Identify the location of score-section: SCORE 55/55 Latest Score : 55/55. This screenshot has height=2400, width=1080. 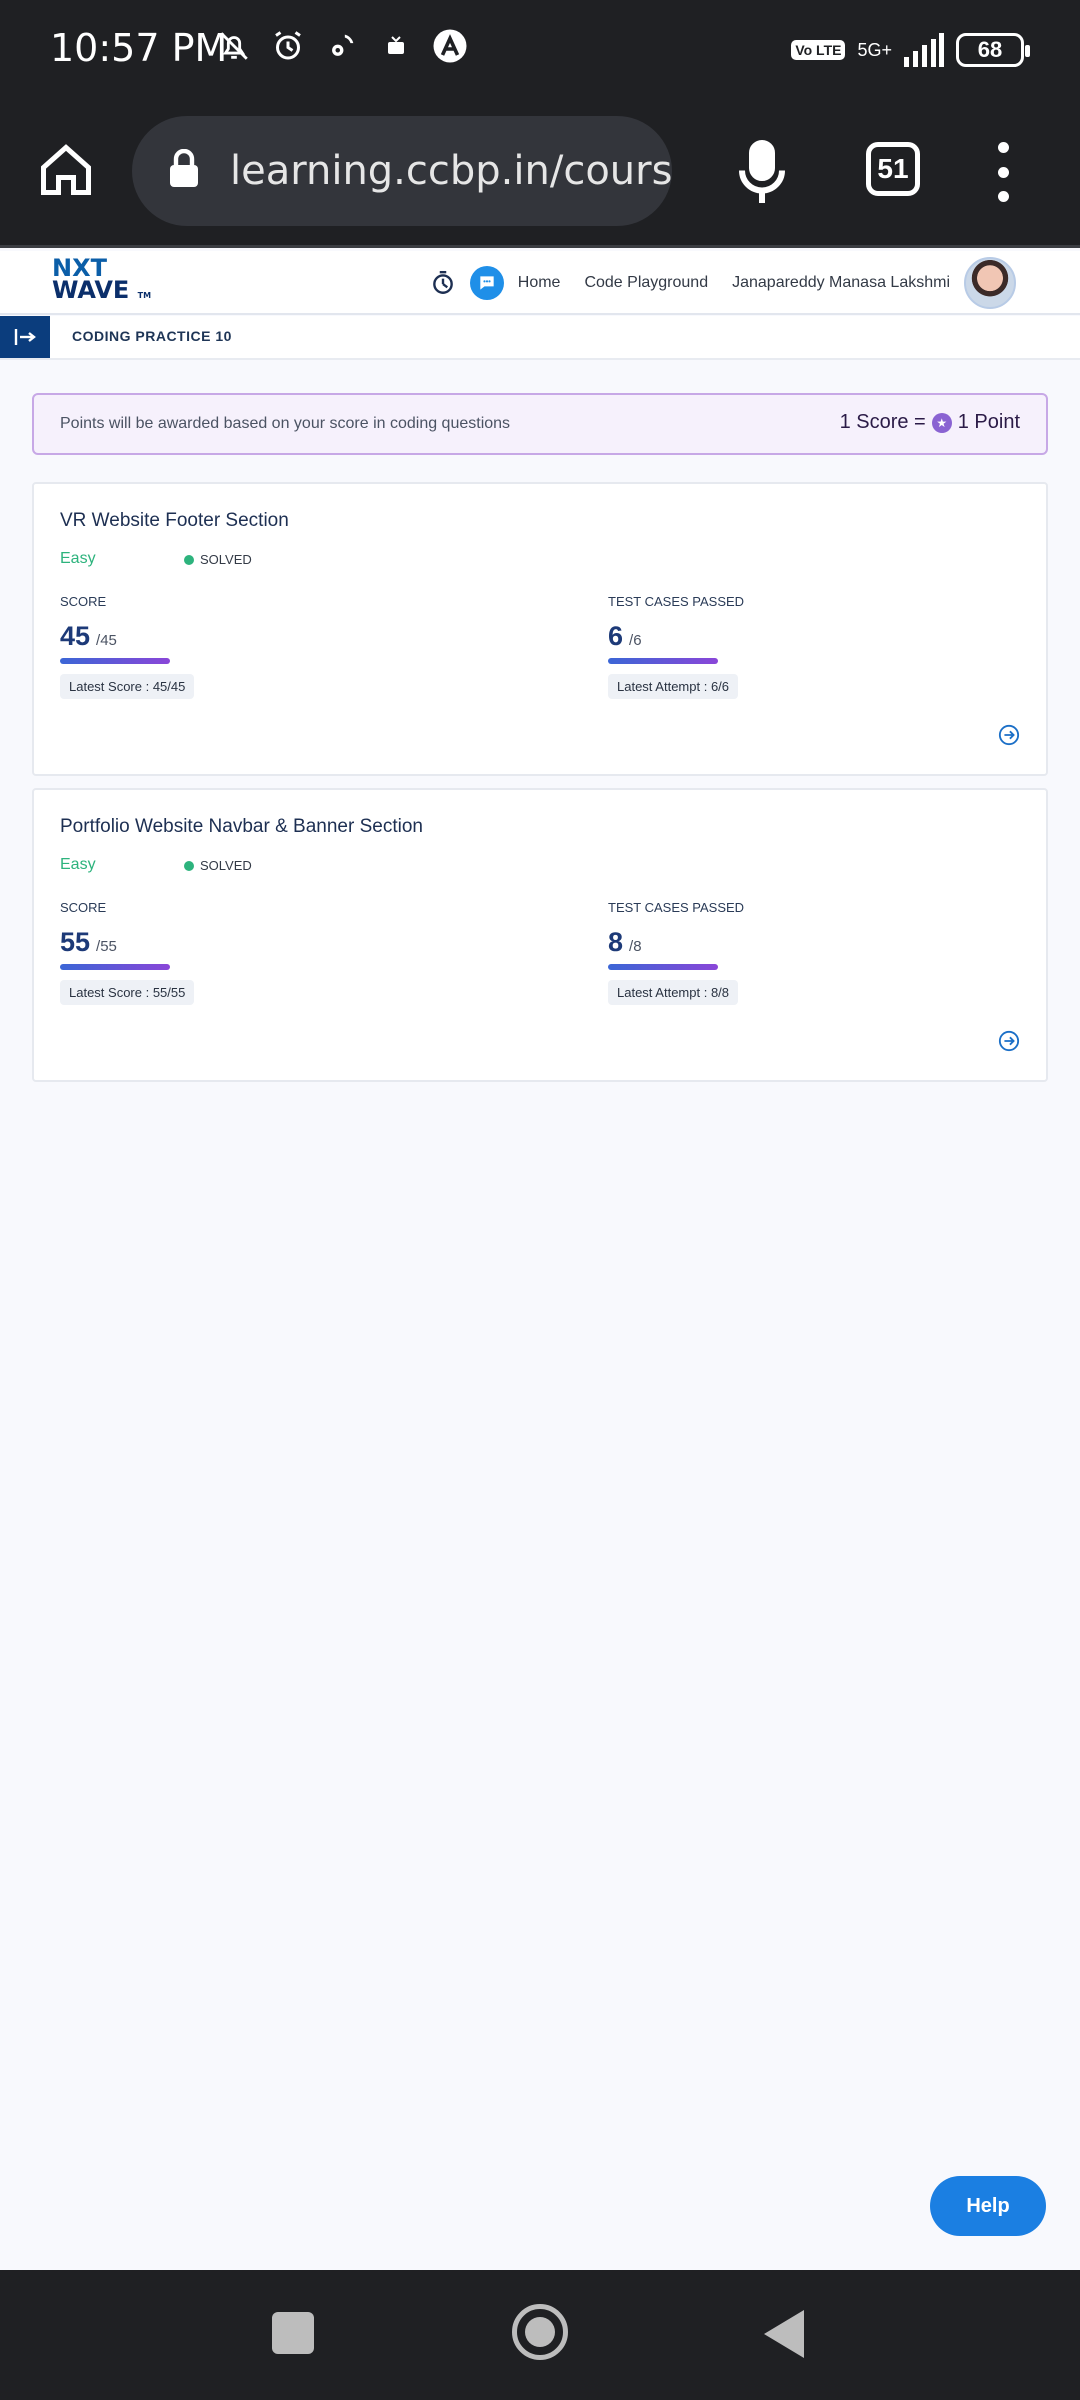
(127, 952).